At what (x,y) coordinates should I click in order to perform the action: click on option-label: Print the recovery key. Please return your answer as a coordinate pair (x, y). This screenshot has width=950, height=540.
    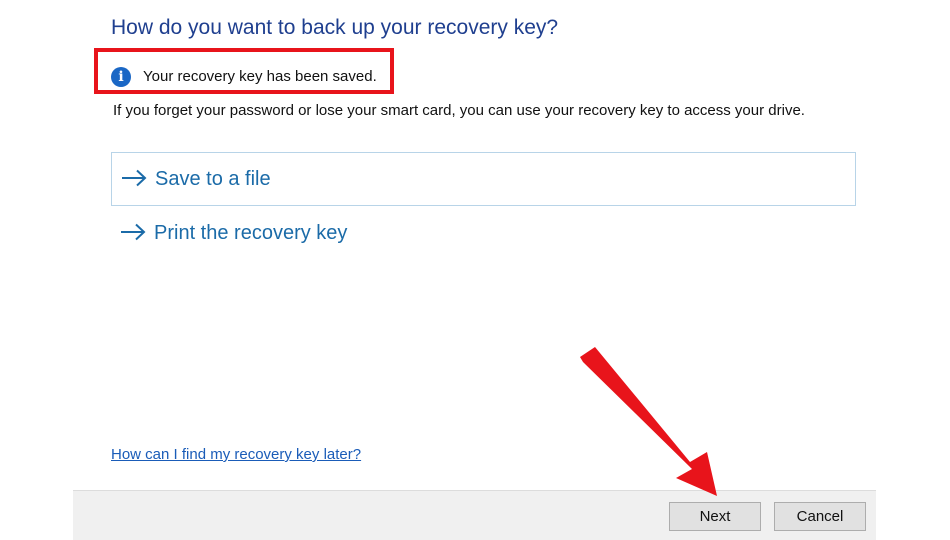
    Looking at the image, I should click on (251, 233).